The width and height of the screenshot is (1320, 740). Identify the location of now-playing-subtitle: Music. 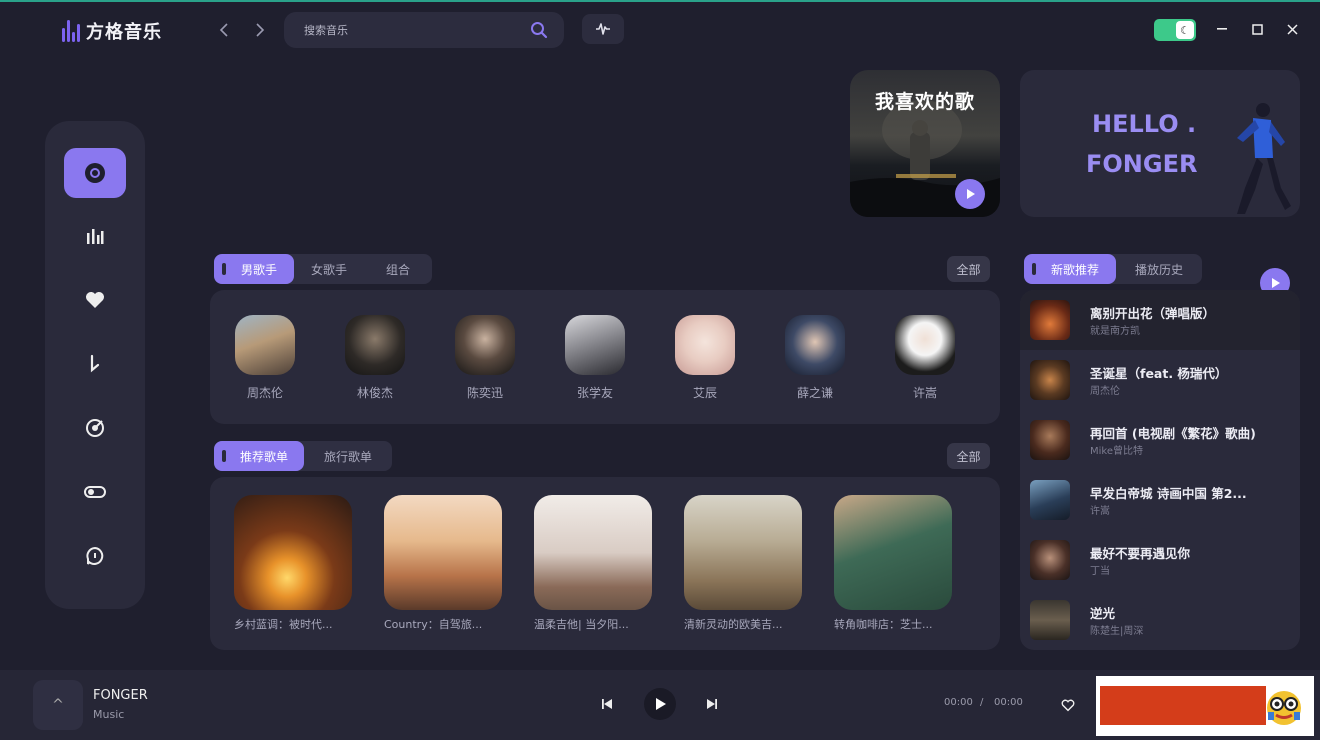
(109, 714).